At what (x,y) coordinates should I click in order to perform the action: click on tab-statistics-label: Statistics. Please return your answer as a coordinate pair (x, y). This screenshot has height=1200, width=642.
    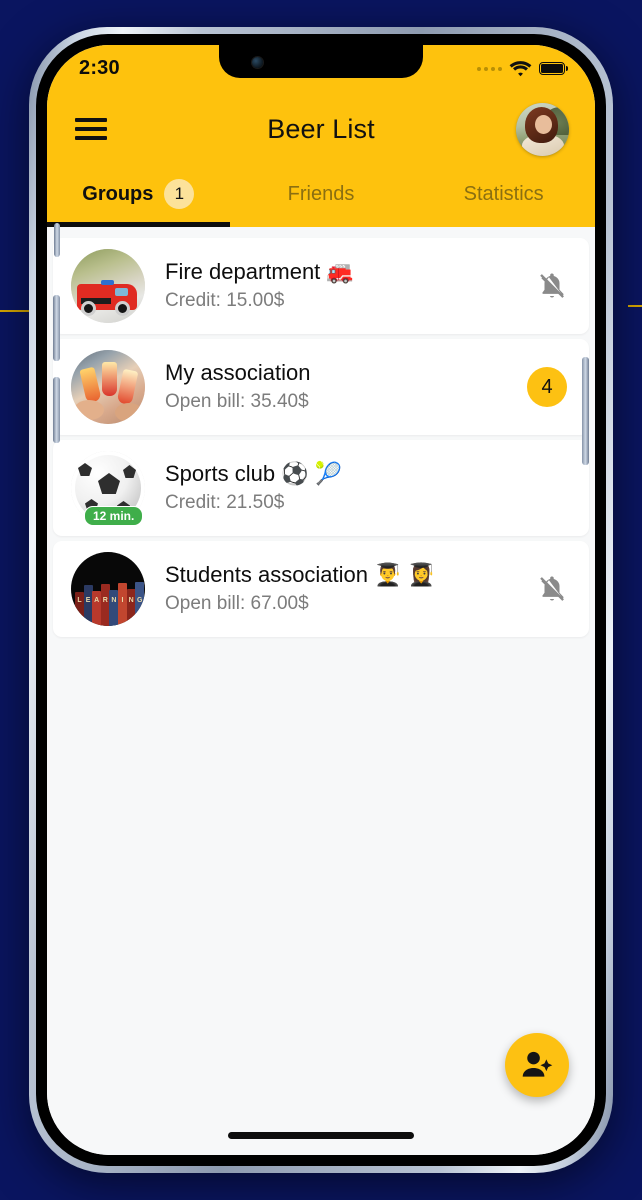
    Looking at the image, I should click on (503, 193).